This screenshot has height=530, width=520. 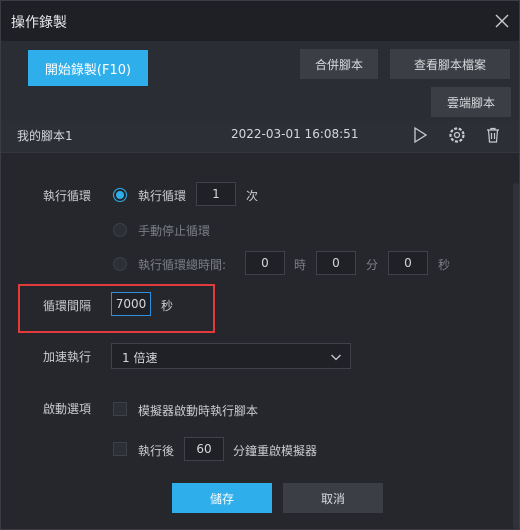 What do you see at coordinates (493, 135) in the screenshot?
I see `trash-icon` at bounding box center [493, 135].